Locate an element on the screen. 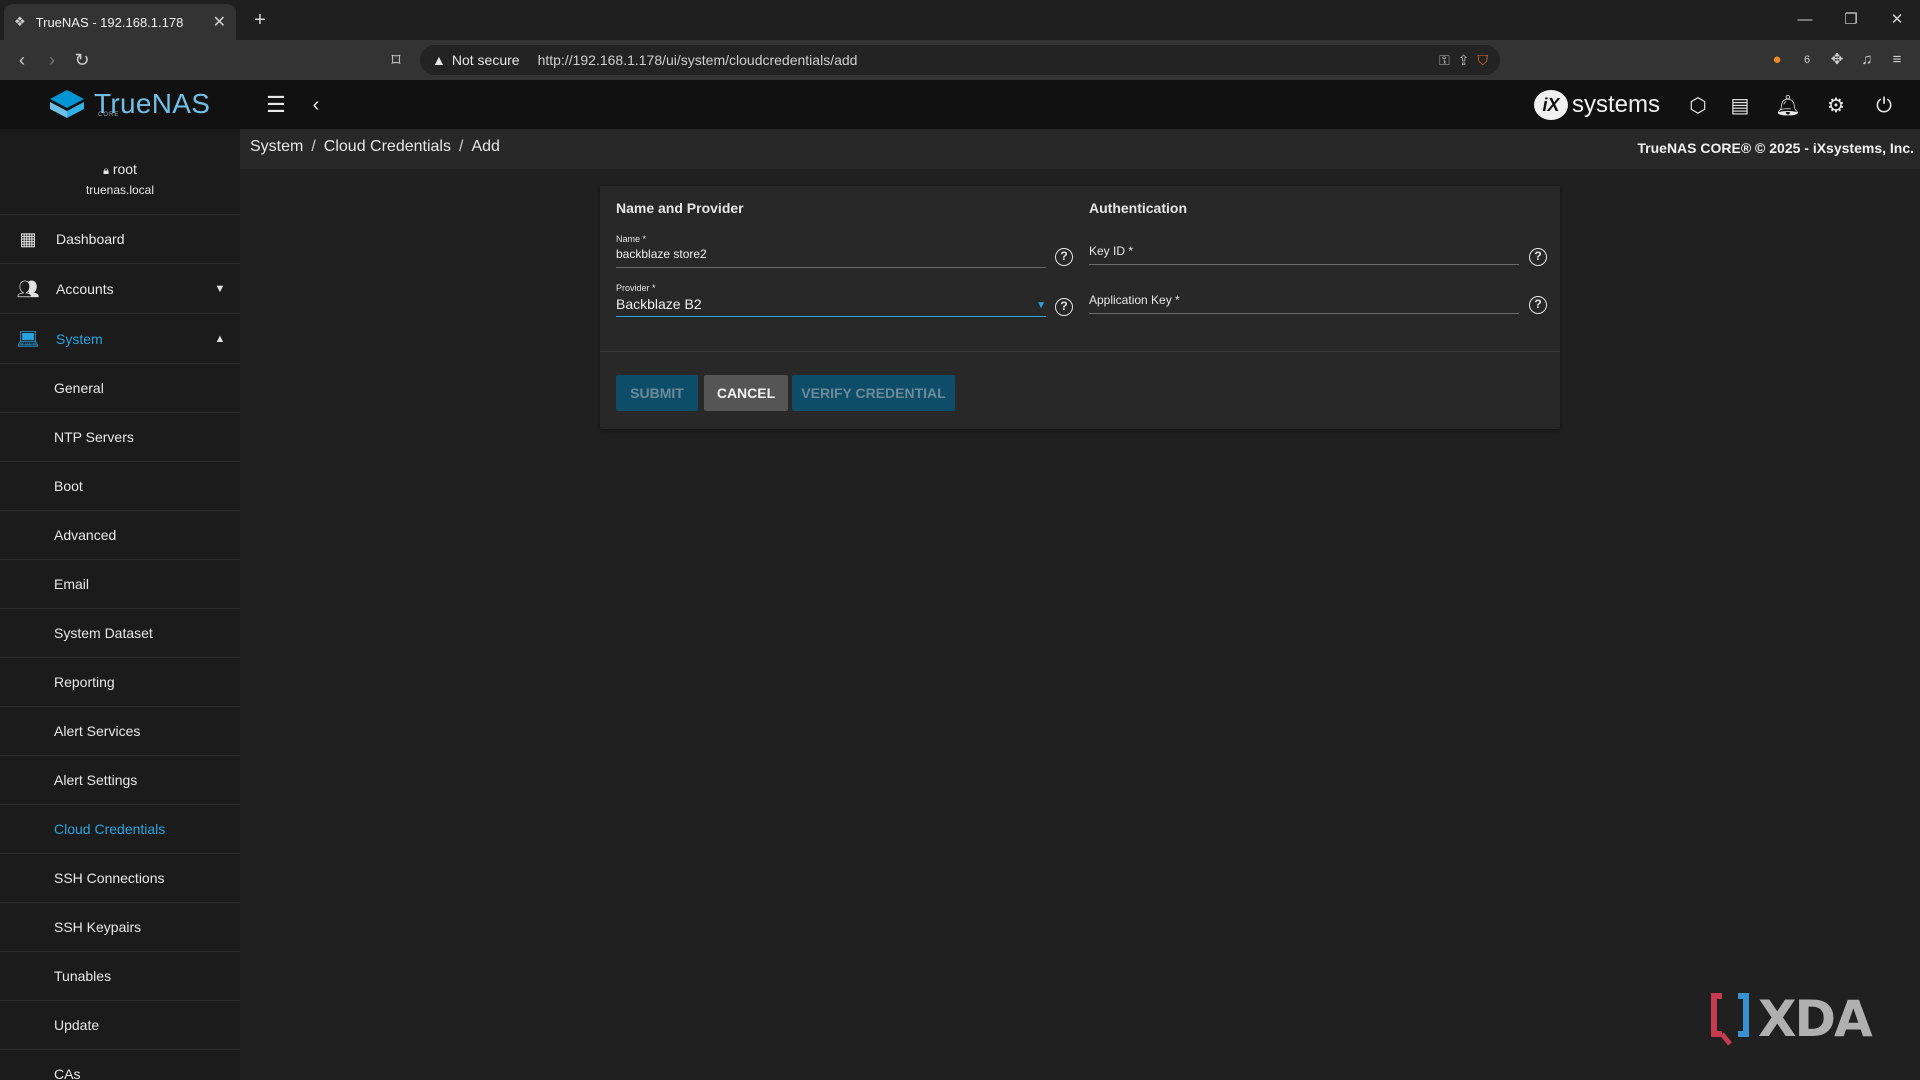 The height and width of the screenshot is (1080, 1920). provider-selected-value: Backblaze B2 is located at coordinates (831, 305).